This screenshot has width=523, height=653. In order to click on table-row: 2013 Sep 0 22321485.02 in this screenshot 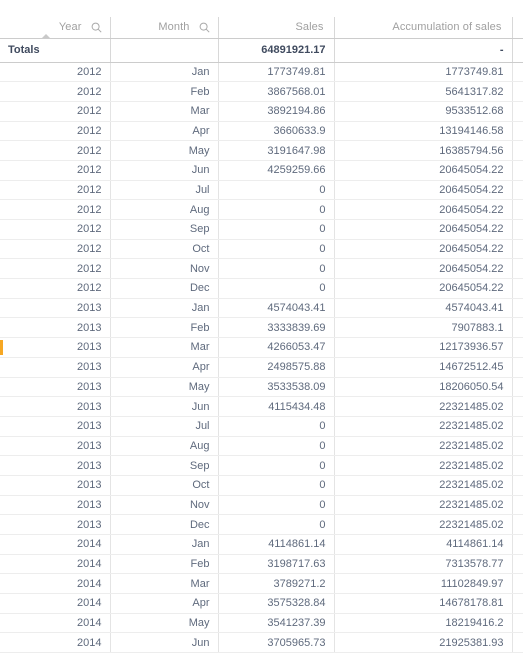, I will do `click(261, 465)`.